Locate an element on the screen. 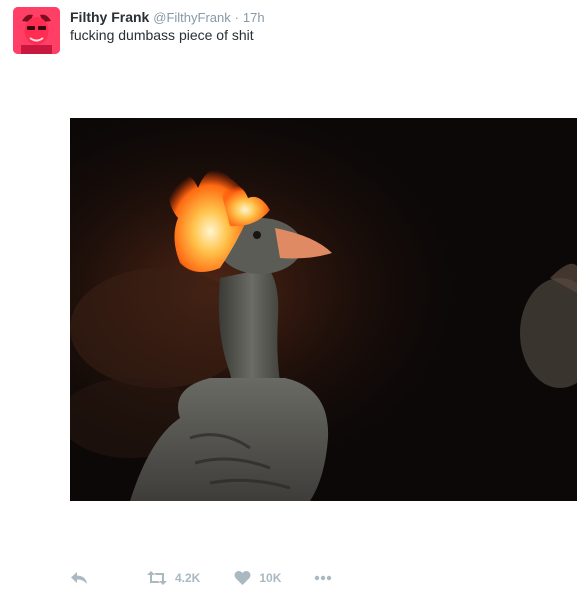  tweet-actions: 4.2K 10K is located at coordinates (201, 578).